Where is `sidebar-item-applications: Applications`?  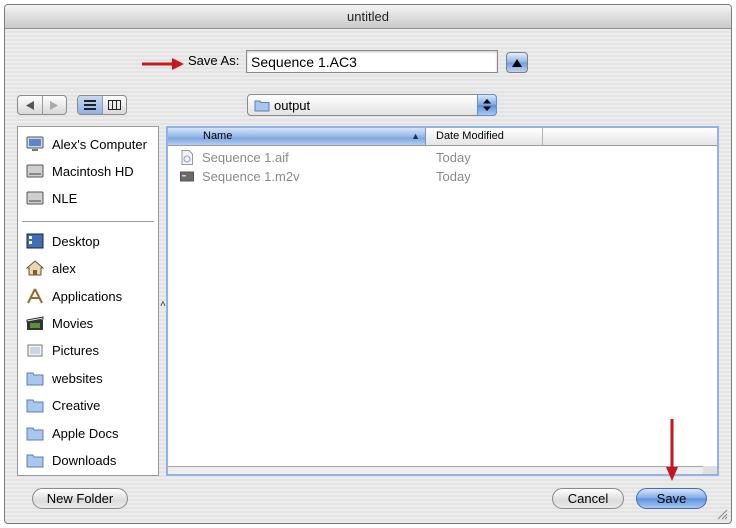
sidebar-item-applications: Applications is located at coordinates (73, 296).